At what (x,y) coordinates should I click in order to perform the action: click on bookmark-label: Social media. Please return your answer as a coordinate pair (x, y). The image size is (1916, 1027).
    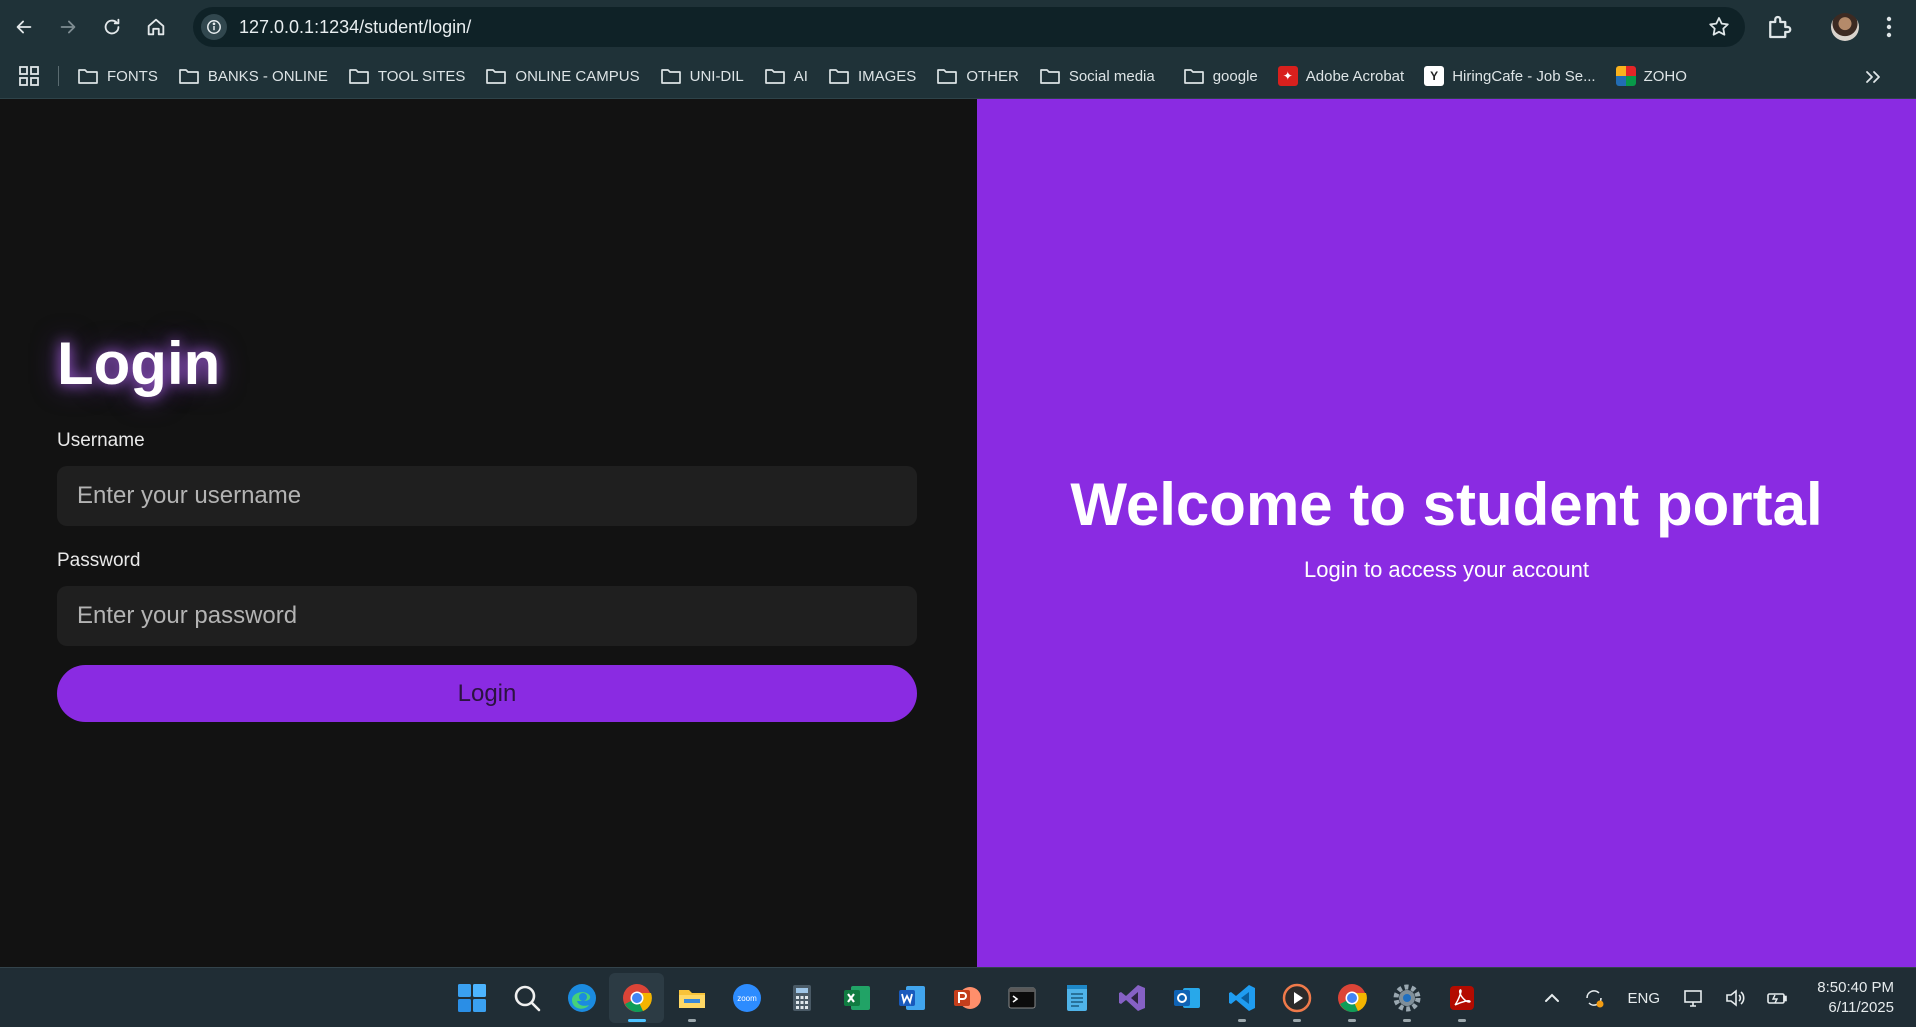
    Looking at the image, I should click on (1111, 76).